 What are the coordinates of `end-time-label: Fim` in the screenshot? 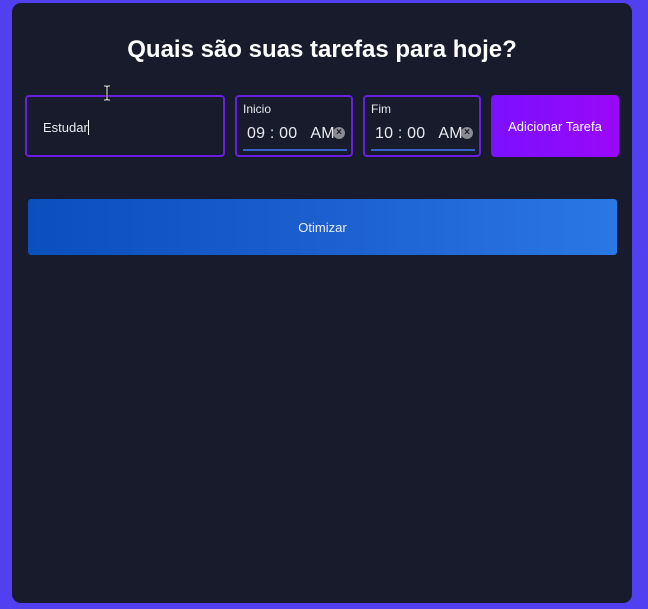 It's located at (381, 109).